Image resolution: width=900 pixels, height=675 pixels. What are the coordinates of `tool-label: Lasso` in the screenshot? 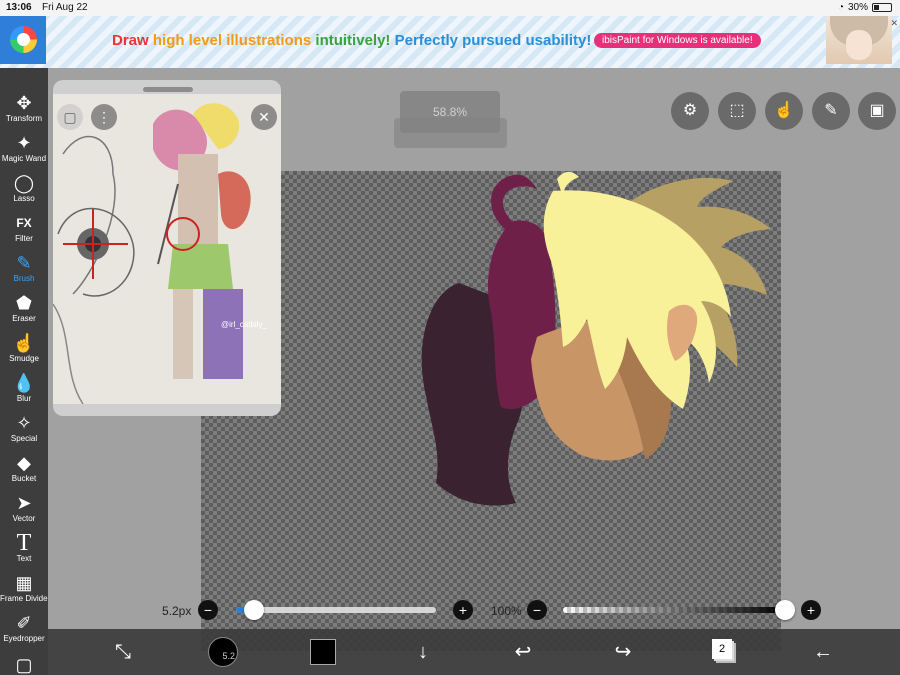 It's located at (24, 198).